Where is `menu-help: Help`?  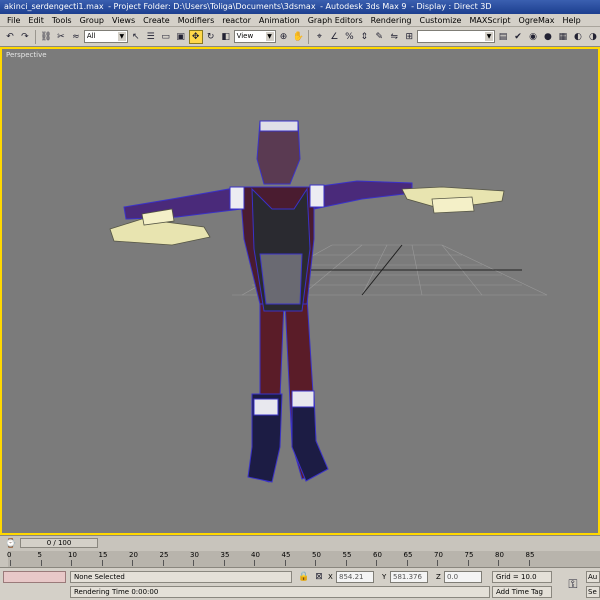 menu-help: Help is located at coordinates (572, 20).